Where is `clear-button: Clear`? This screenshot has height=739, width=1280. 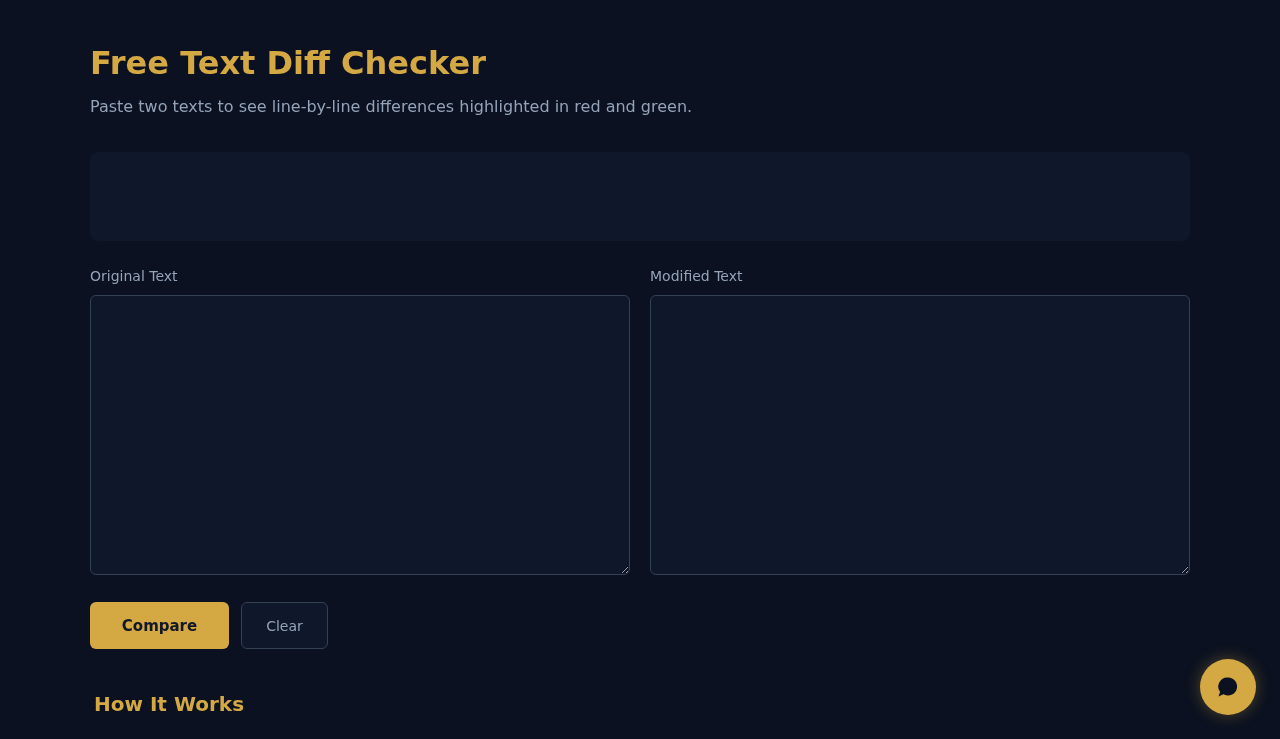 clear-button: Clear is located at coordinates (284, 625).